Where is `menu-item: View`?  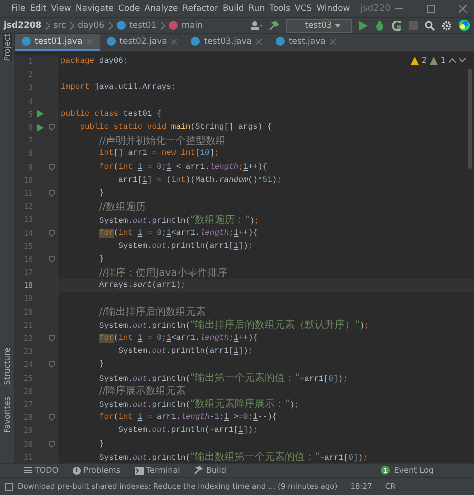
menu-item: View is located at coordinates (61, 9).